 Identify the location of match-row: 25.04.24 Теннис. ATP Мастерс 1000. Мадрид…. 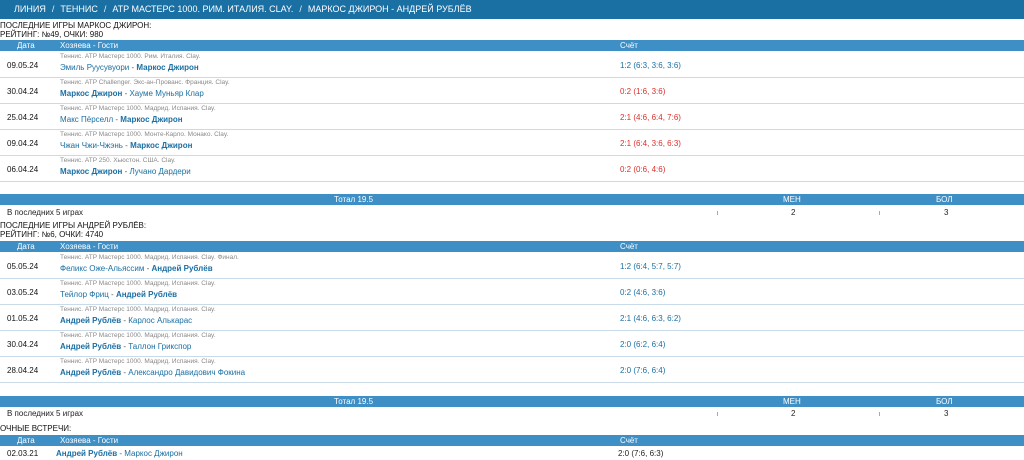
(512, 117).